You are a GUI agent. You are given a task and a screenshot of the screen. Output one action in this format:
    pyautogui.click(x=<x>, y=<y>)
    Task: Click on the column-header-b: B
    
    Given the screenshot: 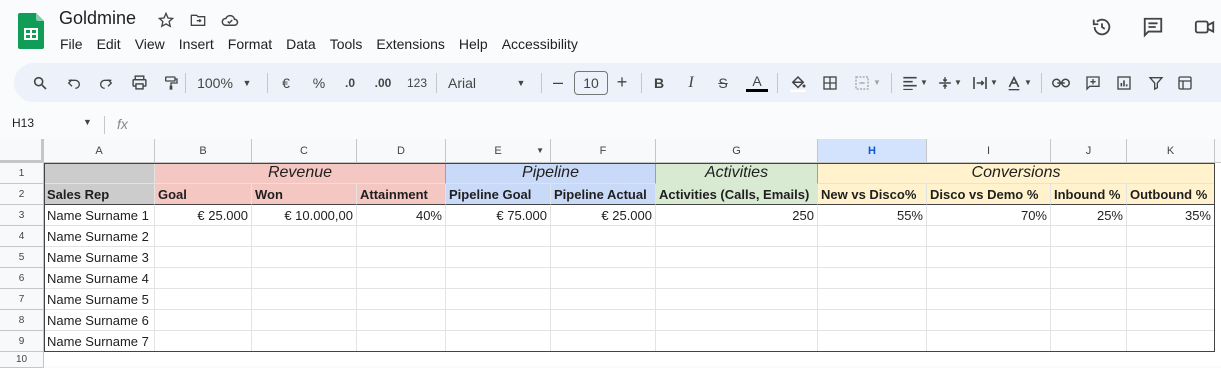 What is the action you would take?
    pyautogui.click(x=203, y=151)
    